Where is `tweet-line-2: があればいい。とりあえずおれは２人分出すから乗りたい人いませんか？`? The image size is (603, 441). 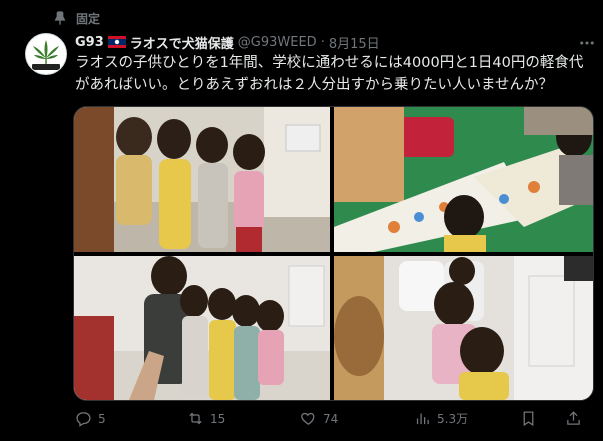
tweet-line-2: があればいい。とりあえずおれは２人分出すから乗りたい人いませんか？ is located at coordinates (314, 84).